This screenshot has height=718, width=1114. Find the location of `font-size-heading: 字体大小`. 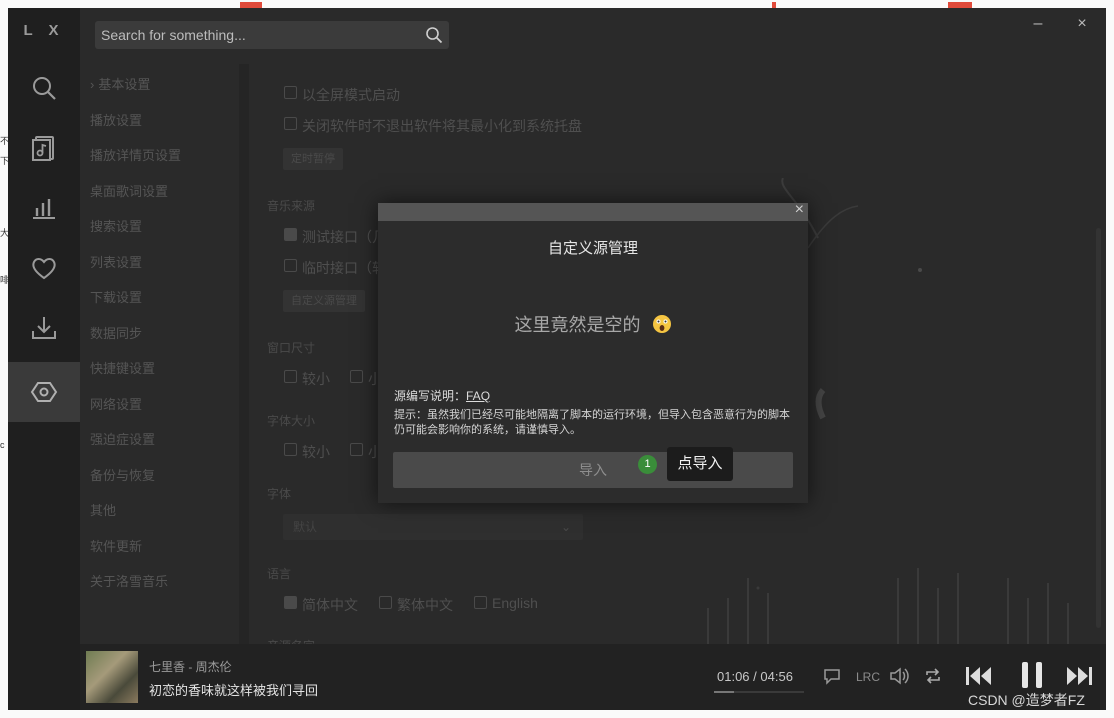

font-size-heading: 字体大小 is located at coordinates (291, 421).